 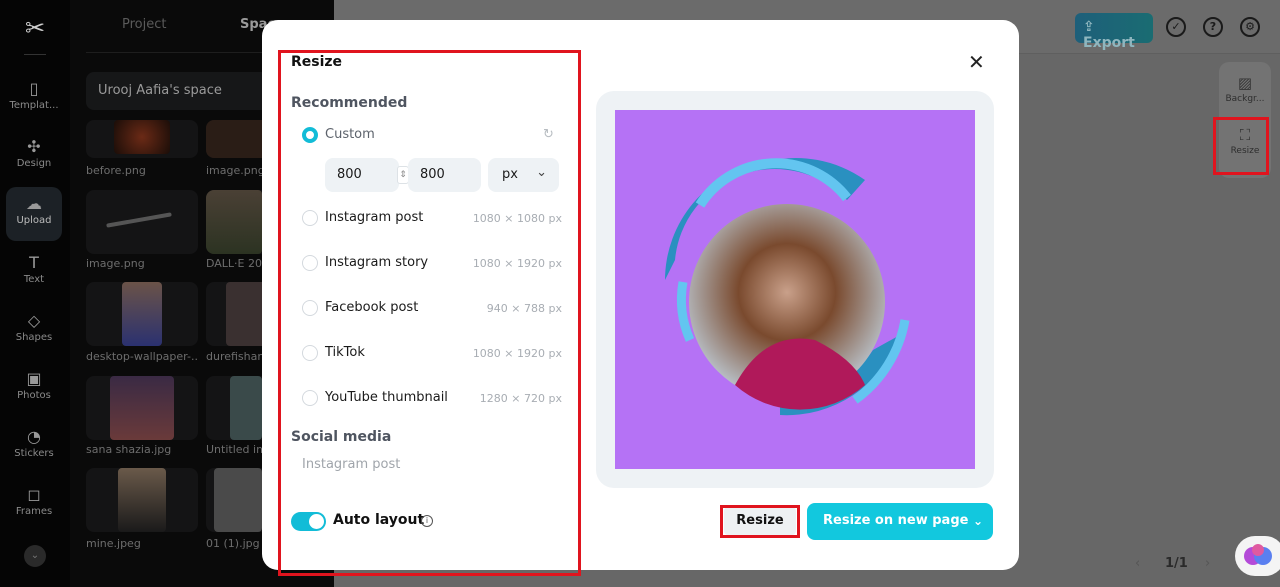 What do you see at coordinates (129, 449) in the screenshot?
I see `asset-filename: sana shazia.jpg` at bounding box center [129, 449].